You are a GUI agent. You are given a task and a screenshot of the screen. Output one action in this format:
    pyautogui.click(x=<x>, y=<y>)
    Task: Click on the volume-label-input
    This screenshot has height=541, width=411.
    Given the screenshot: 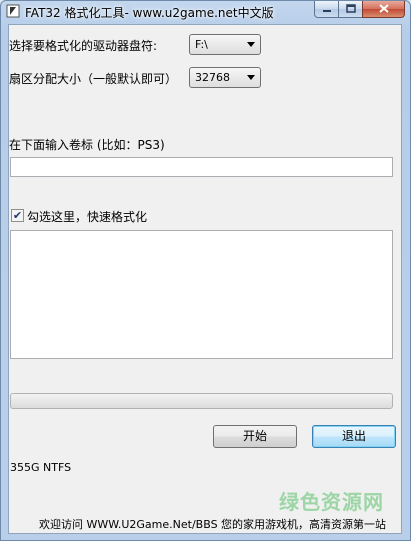 What is the action you would take?
    pyautogui.click(x=201, y=167)
    